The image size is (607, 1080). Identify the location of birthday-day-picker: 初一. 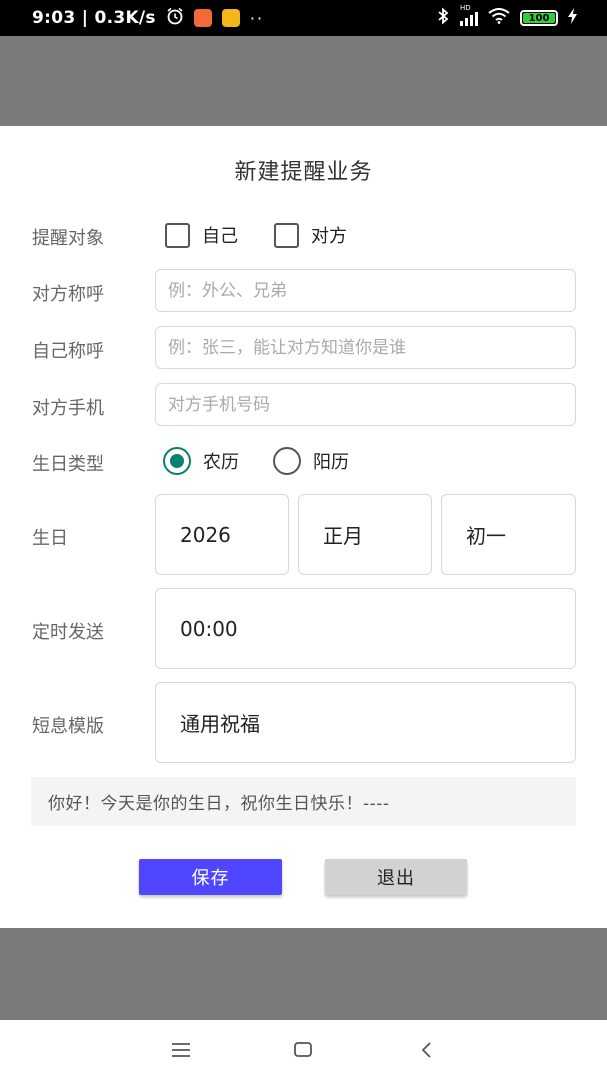
(508, 534).